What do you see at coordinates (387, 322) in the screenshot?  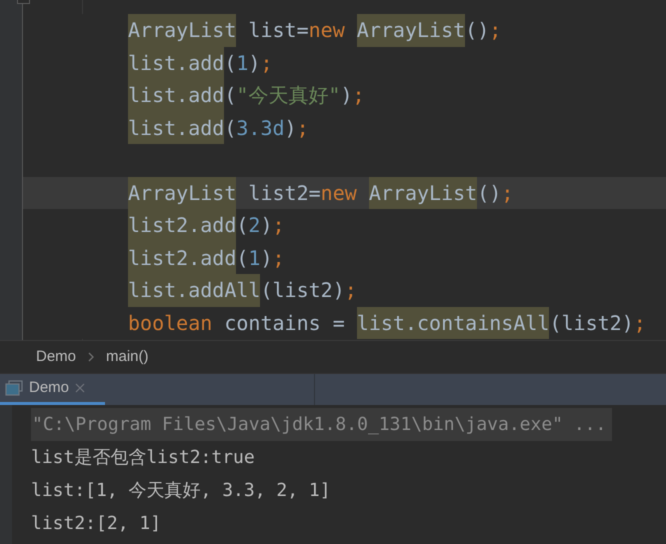 I see `code-line: boolean contains = list.containsAll(list2);` at bounding box center [387, 322].